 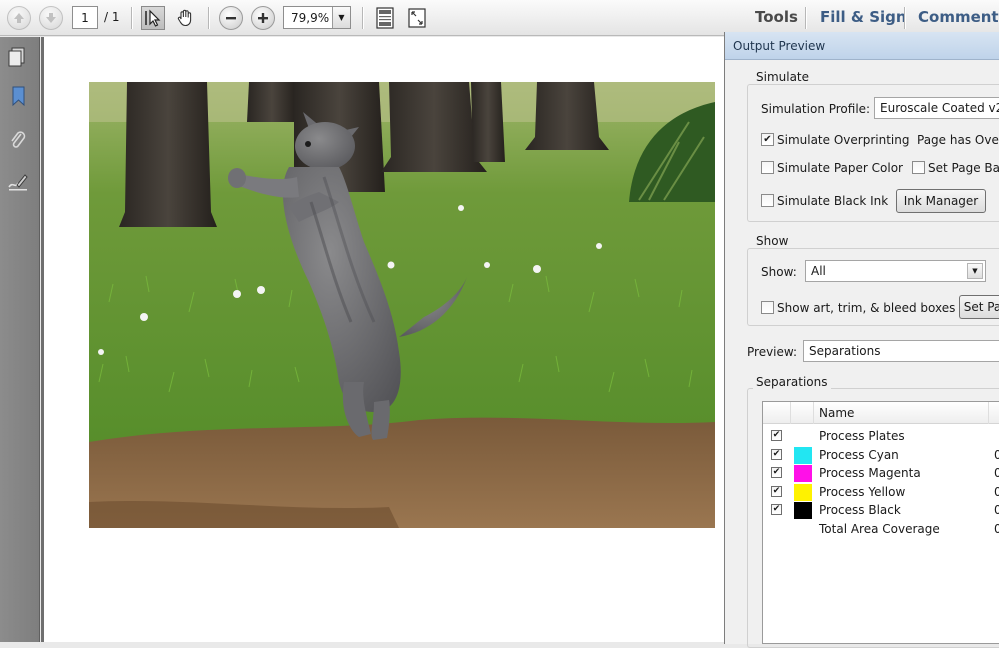 What do you see at coordinates (843, 140) in the screenshot?
I see `simulate-overprinting-label: Simulate Overprinting` at bounding box center [843, 140].